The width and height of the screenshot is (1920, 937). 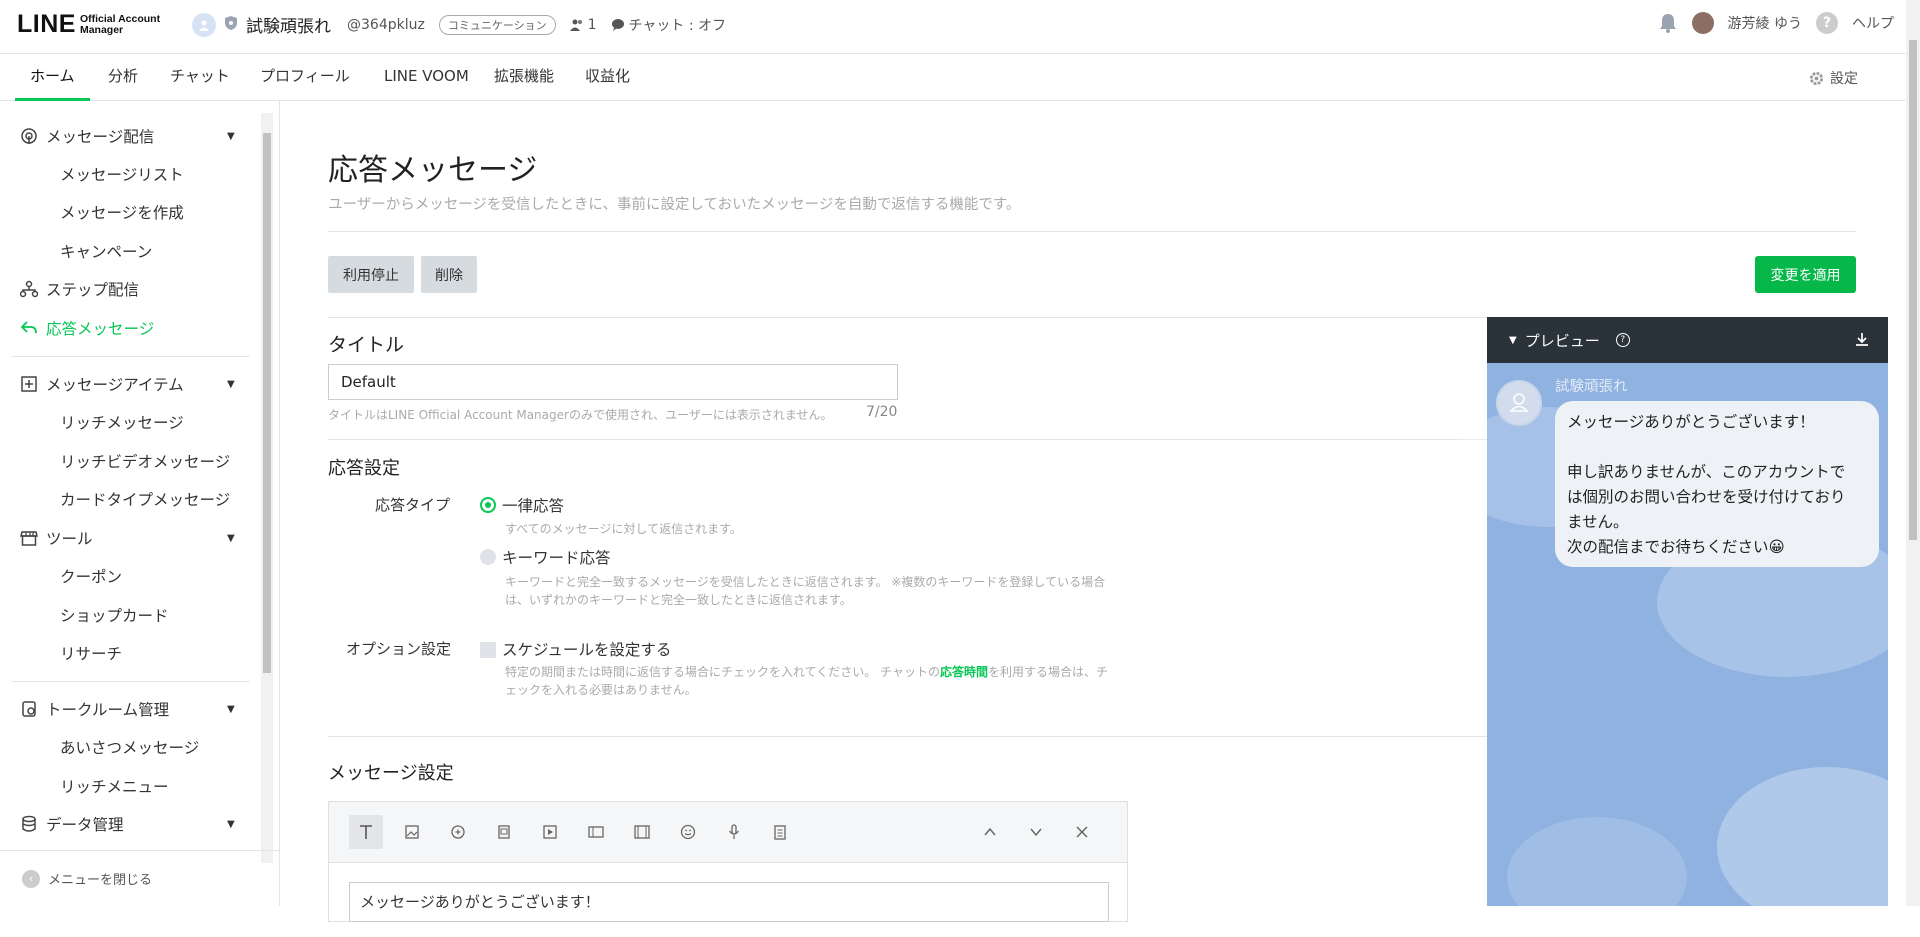 What do you see at coordinates (533, 505) in the screenshot?
I see `uniform-reply-label: 一律応答` at bounding box center [533, 505].